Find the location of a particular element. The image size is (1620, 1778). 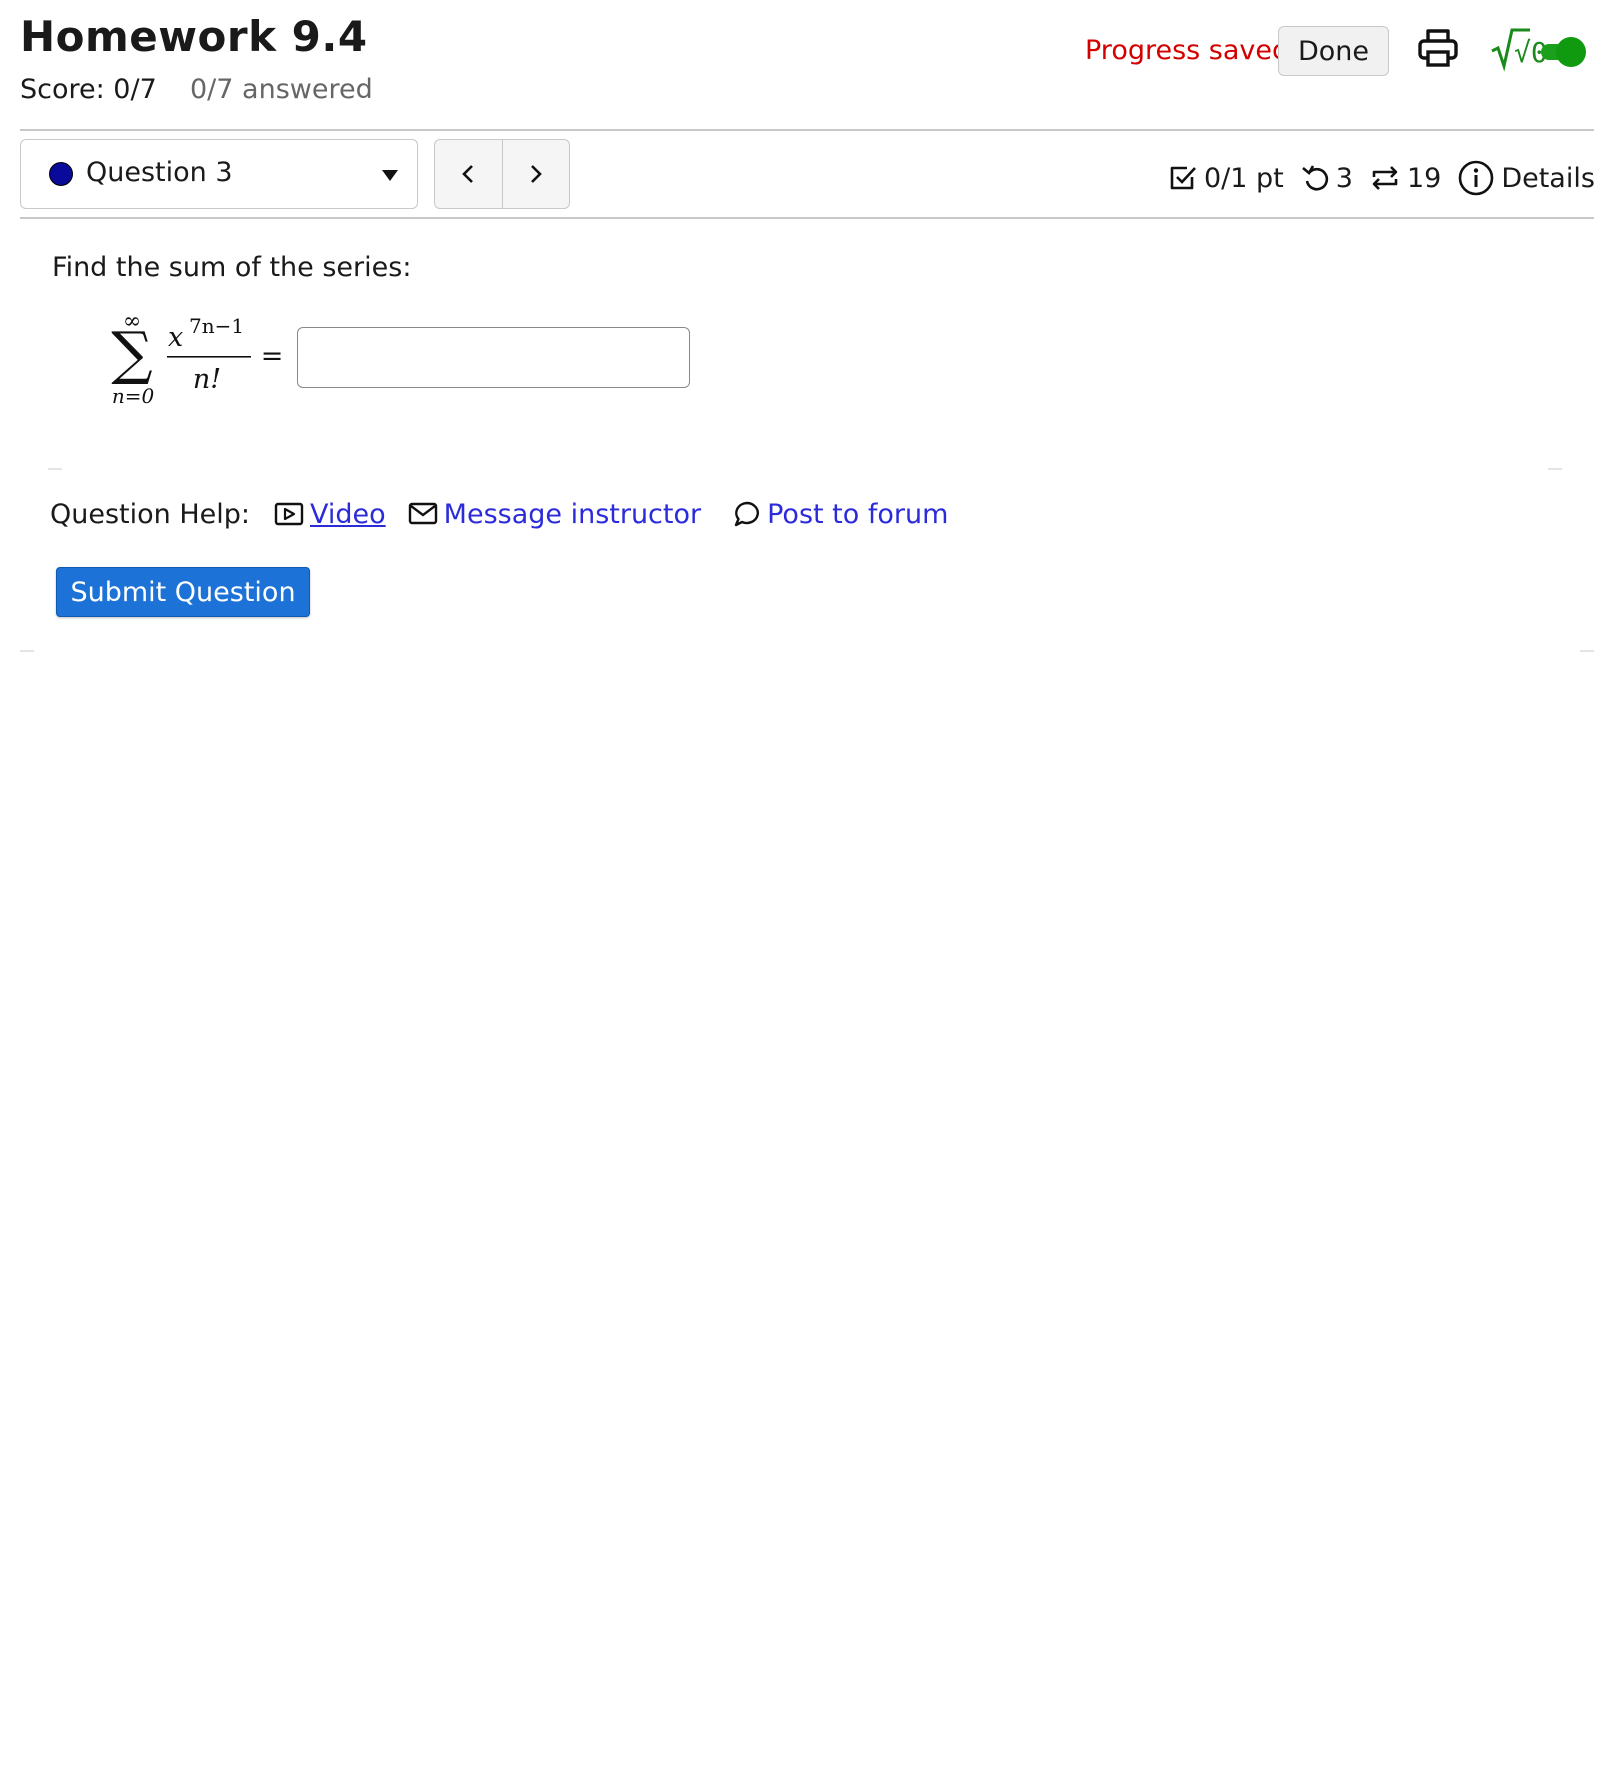

question-prompt: Find the sum of the series: is located at coordinates (232, 267).